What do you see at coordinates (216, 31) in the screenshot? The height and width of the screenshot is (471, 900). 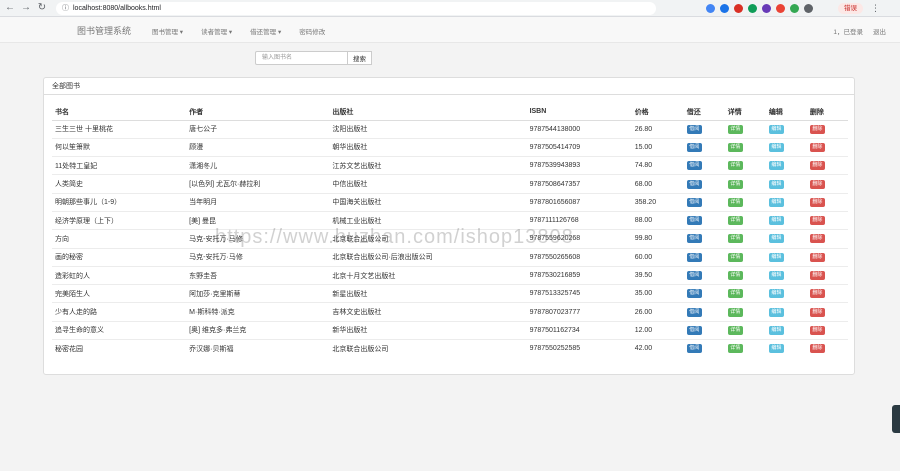 I see `nav-reader-management: 读者管理 ▾` at bounding box center [216, 31].